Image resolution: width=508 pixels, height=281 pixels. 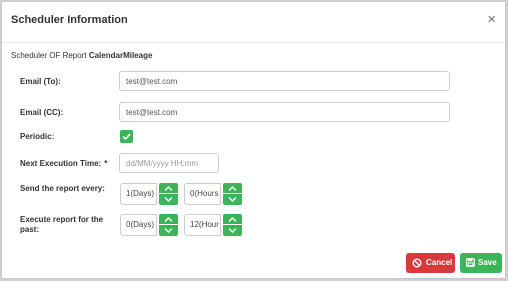 I want to click on execute-past-label: Execute report for the past:, so click(x=61, y=225).